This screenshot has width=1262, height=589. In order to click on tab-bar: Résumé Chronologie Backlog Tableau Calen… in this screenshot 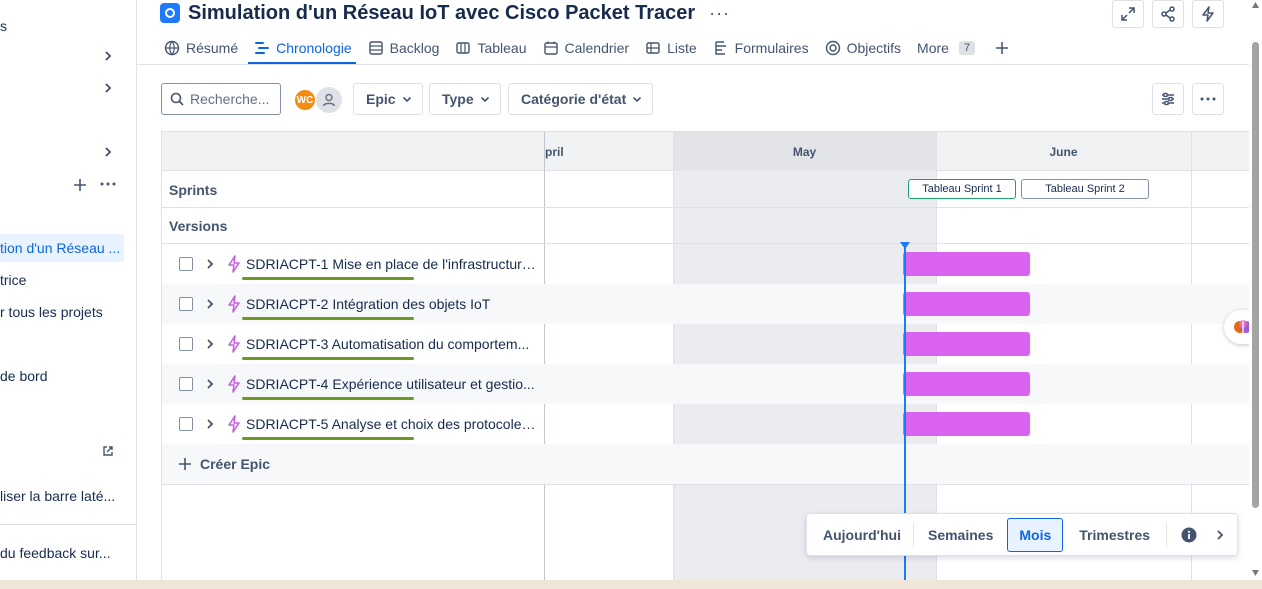, I will do `click(590, 49)`.